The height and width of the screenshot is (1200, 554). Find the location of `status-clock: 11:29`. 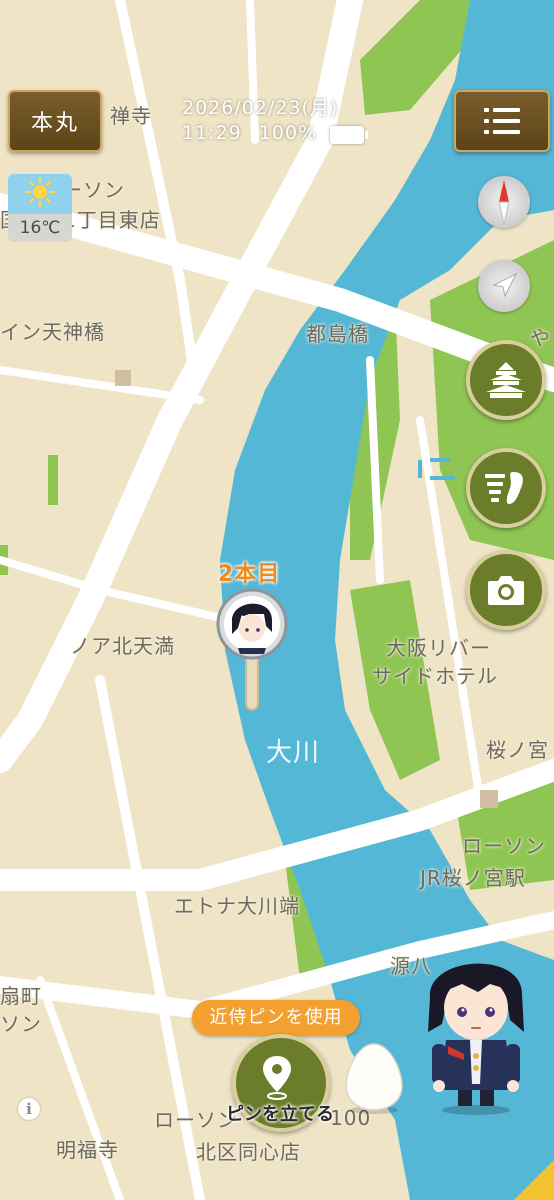

status-clock: 11:29 is located at coordinates (212, 133).